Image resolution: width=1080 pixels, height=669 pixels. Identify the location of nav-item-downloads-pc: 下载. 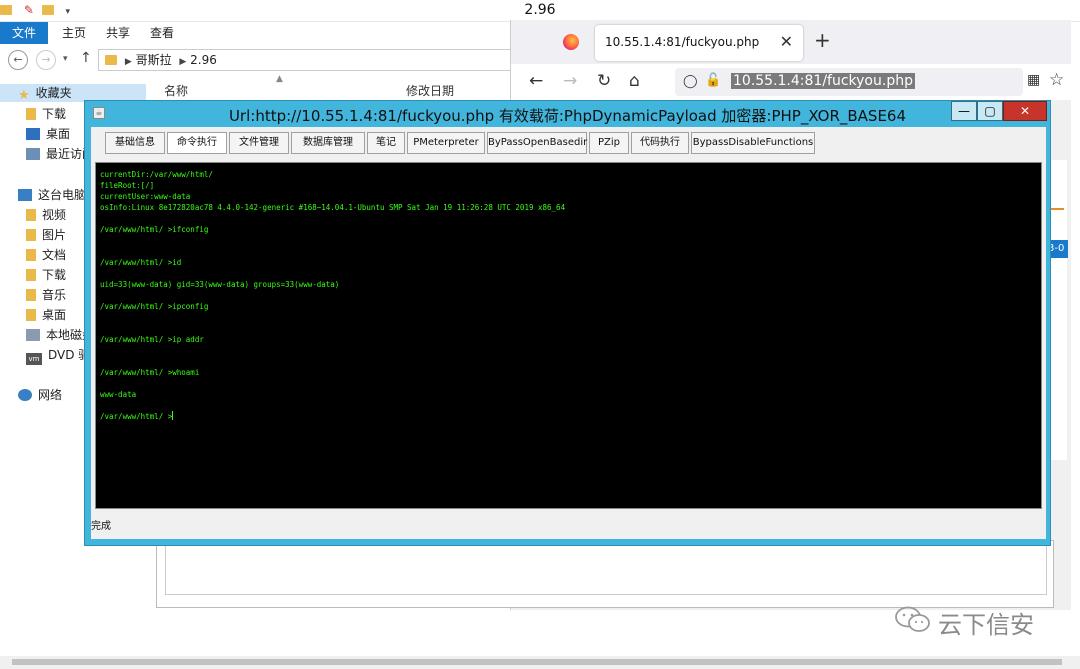
(46, 275).